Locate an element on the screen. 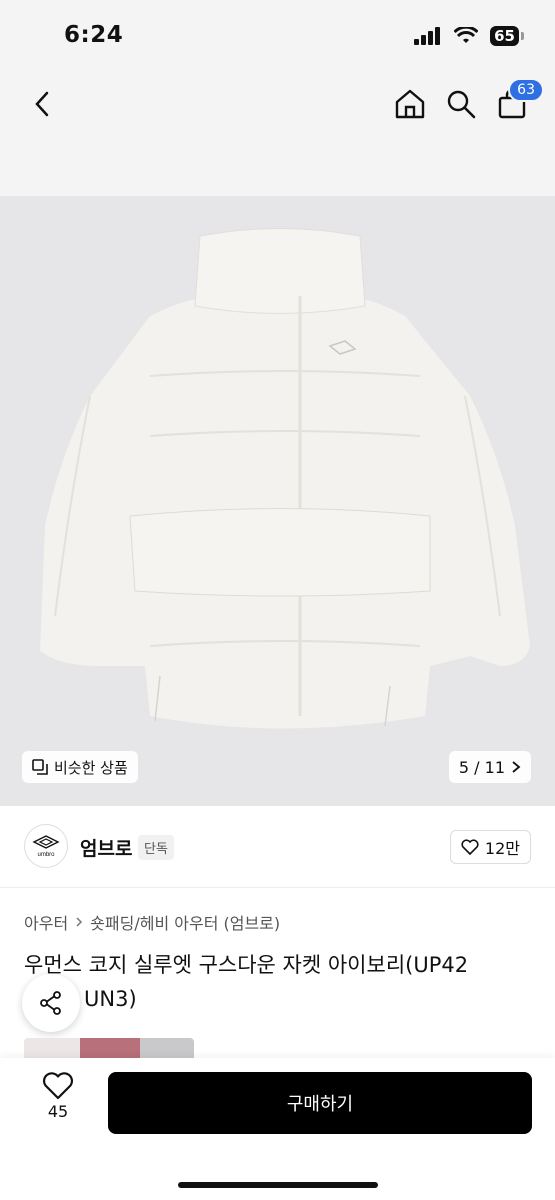  home-icon is located at coordinates (410, 104).